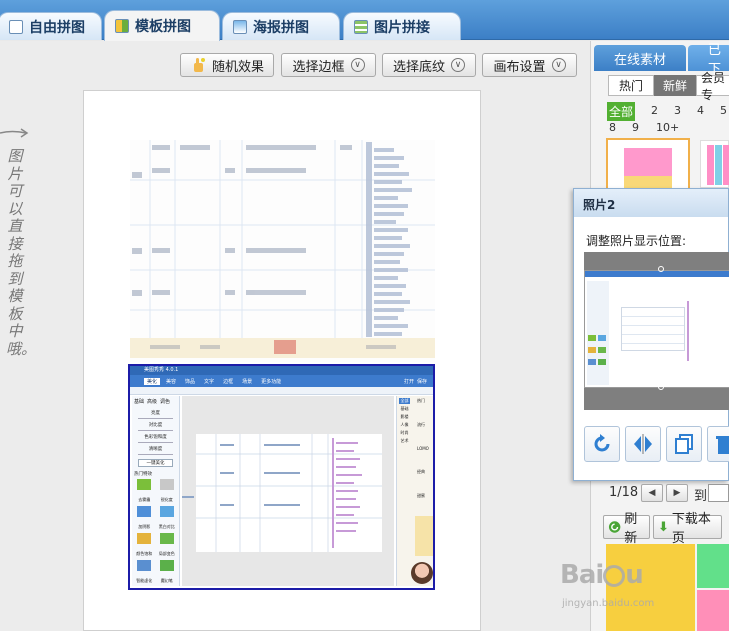  I want to click on subtab-hot: 热门, so click(631, 85).